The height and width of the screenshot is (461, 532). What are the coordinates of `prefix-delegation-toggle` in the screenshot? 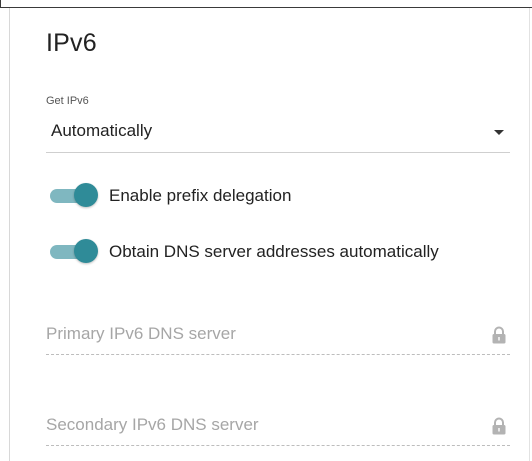 It's located at (74, 196).